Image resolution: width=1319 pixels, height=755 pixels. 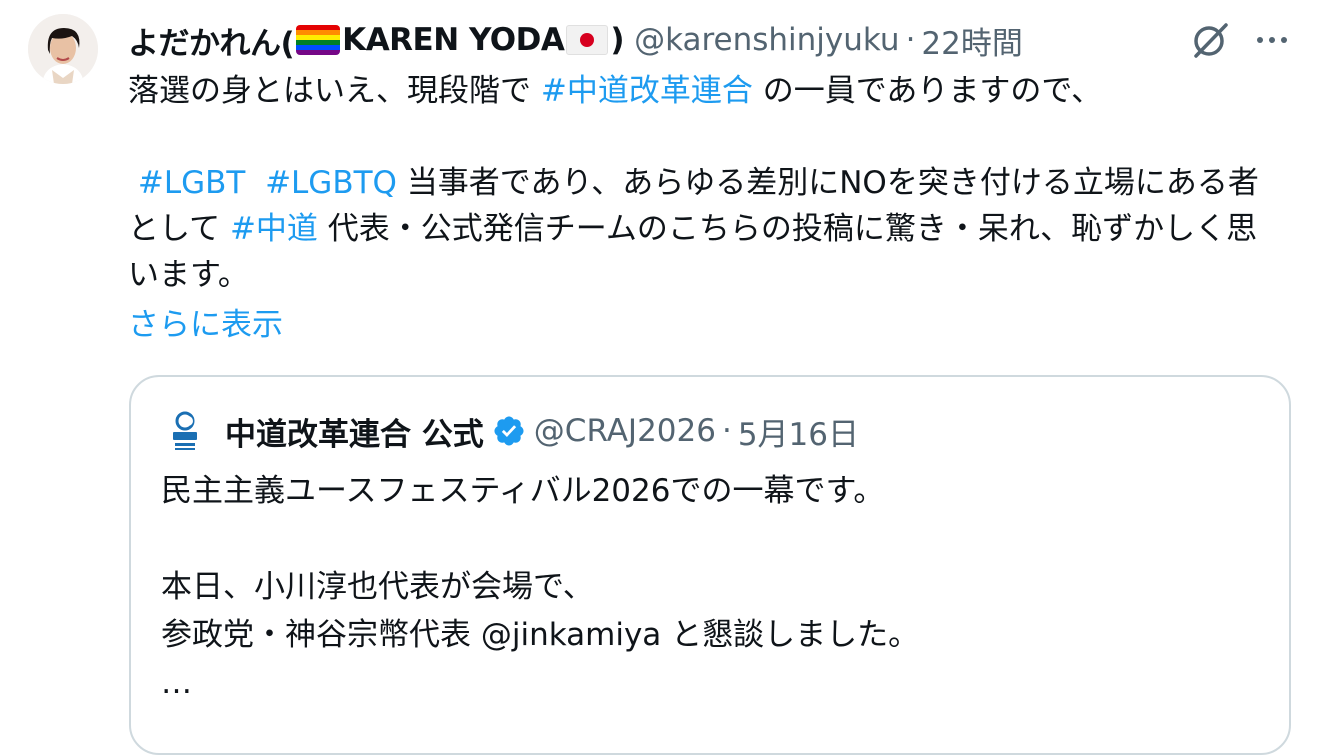 I want to click on tweet-text-segment: の一員でありますので、, so click(x=927, y=91).